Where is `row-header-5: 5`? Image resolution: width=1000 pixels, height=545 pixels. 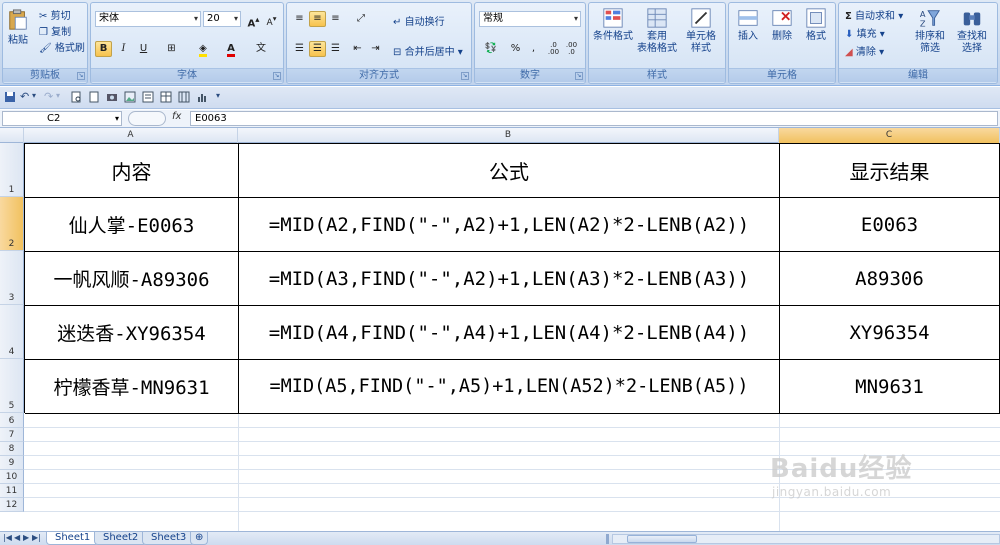
row-header-5: 5 is located at coordinates (12, 386).